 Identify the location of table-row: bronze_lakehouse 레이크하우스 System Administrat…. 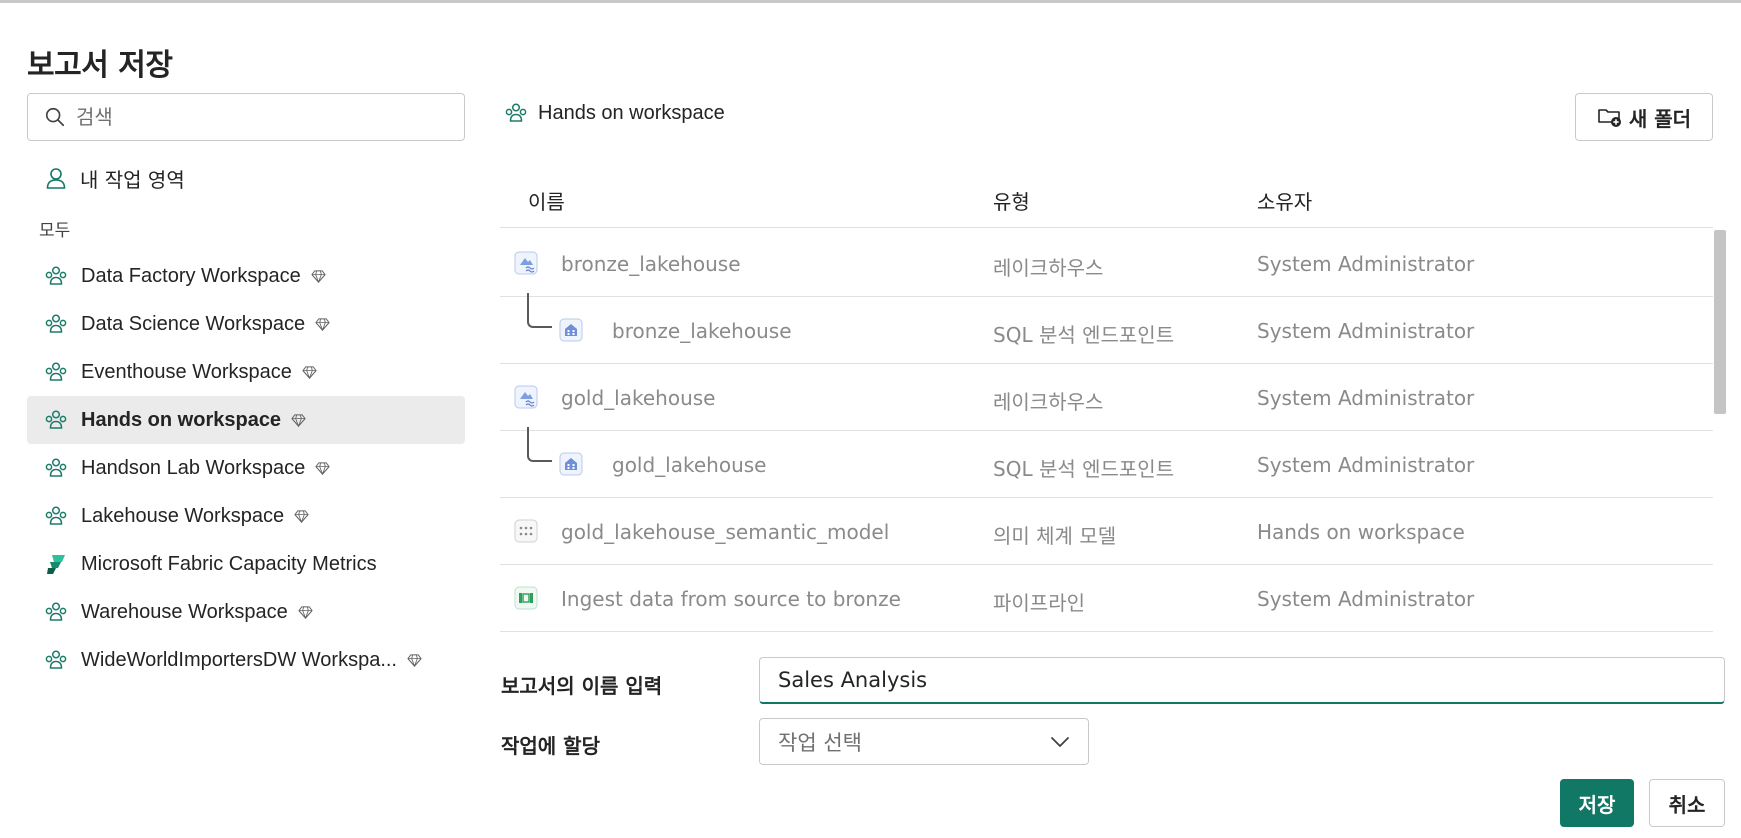
(1106, 263).